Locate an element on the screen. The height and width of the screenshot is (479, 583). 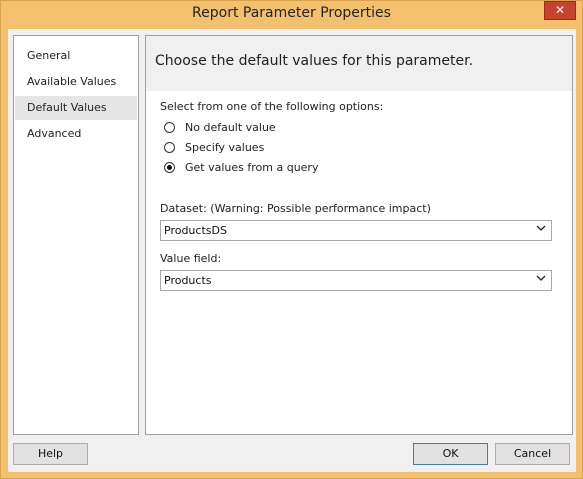
ok-button: OK is located at coordinates (450, 454).